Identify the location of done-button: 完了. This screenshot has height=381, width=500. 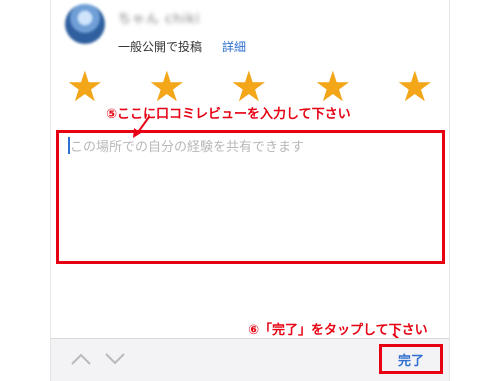
(411, 359).